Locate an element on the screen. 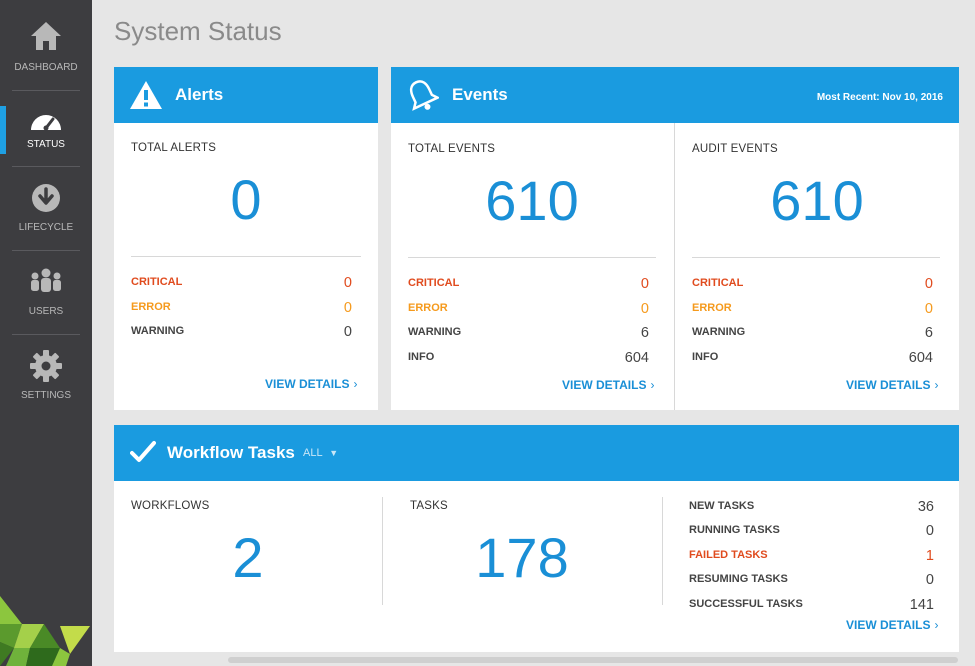 The height and width of the screenshot is (666, 975). total-events-view-details-link: VIEW DETAILS › is located at coordinates (608, 385).